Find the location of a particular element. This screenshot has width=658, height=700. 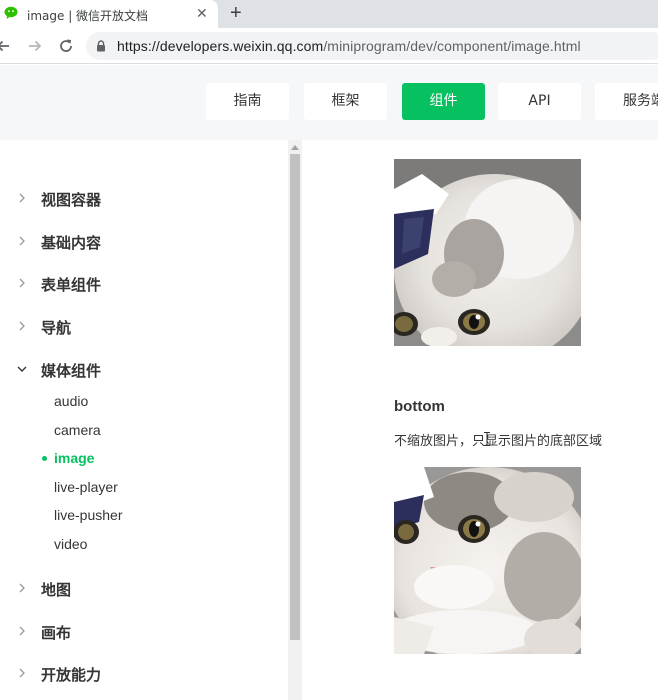

top-navigation: 指南 框架 组件 API 服务端 is located at coordinates (329, 102).